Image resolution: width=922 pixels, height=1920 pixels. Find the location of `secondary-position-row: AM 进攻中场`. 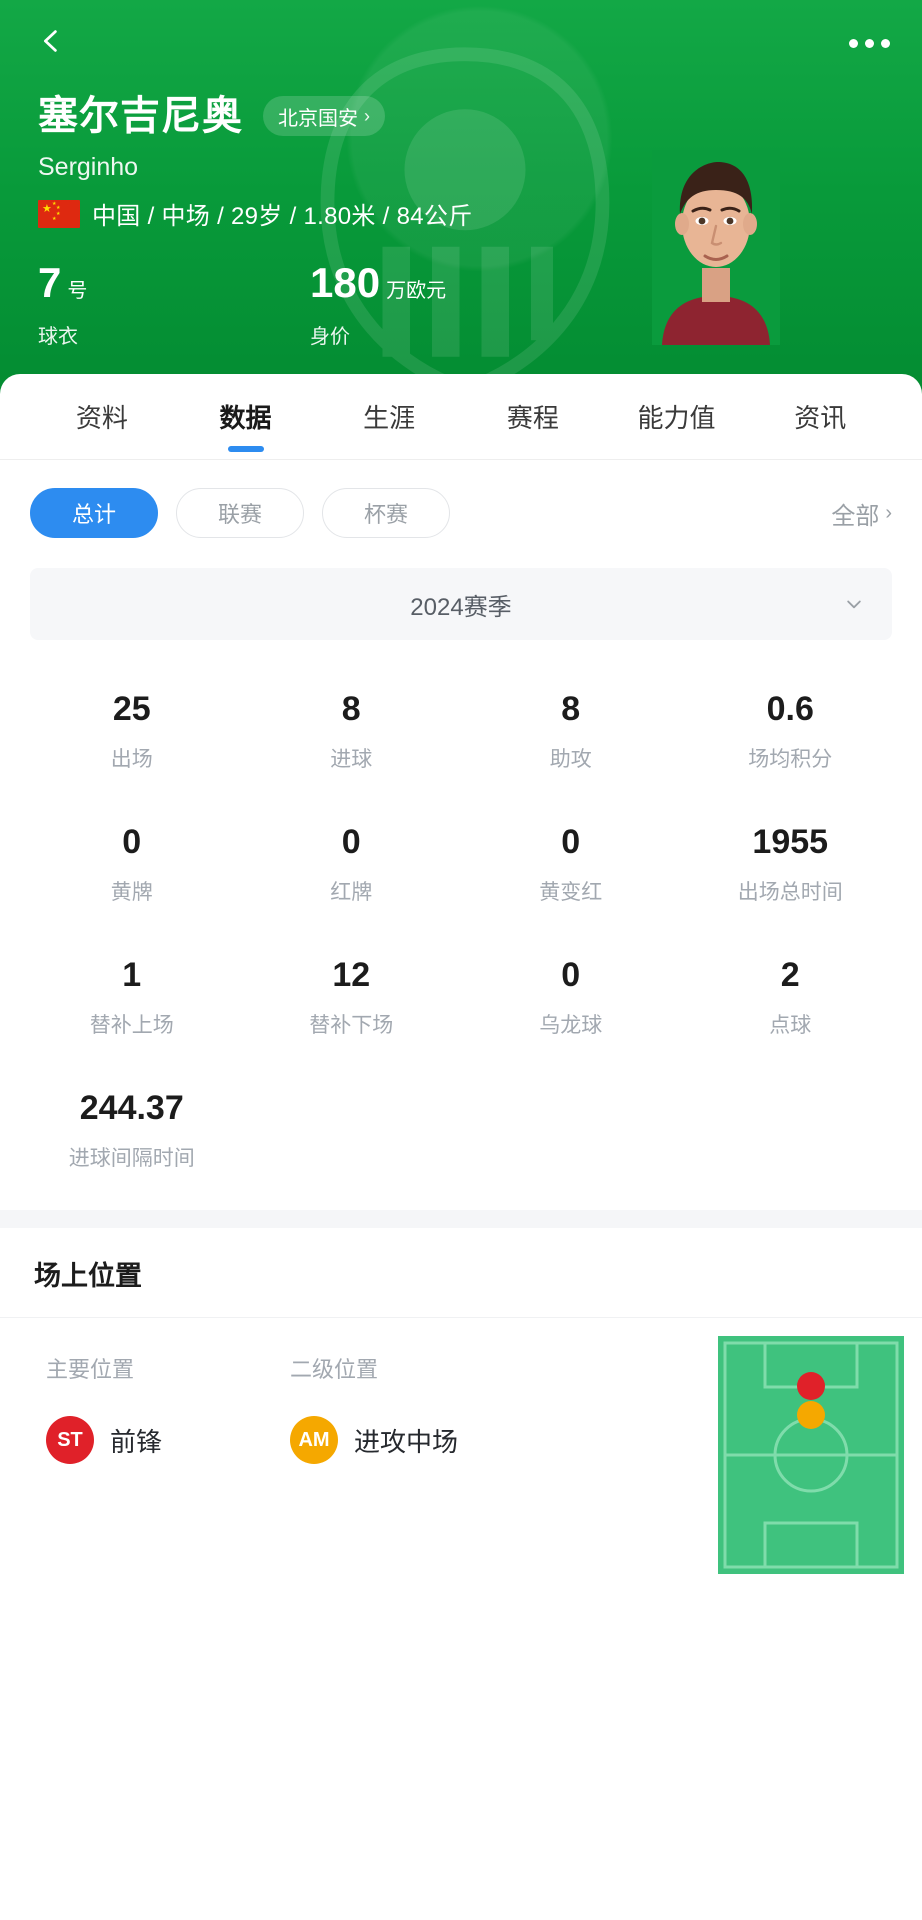

secondary-position-row: AM 进攻中场 is located at coordinates (374, 1440).